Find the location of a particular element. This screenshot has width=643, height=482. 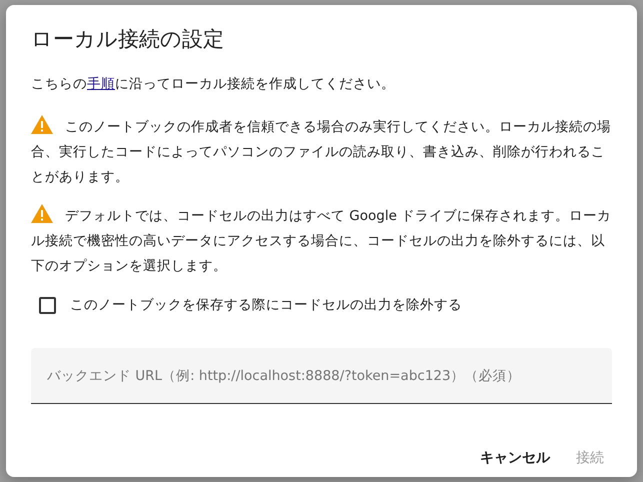

cancel-button: キャンセル is located at coordinates (515, 459).